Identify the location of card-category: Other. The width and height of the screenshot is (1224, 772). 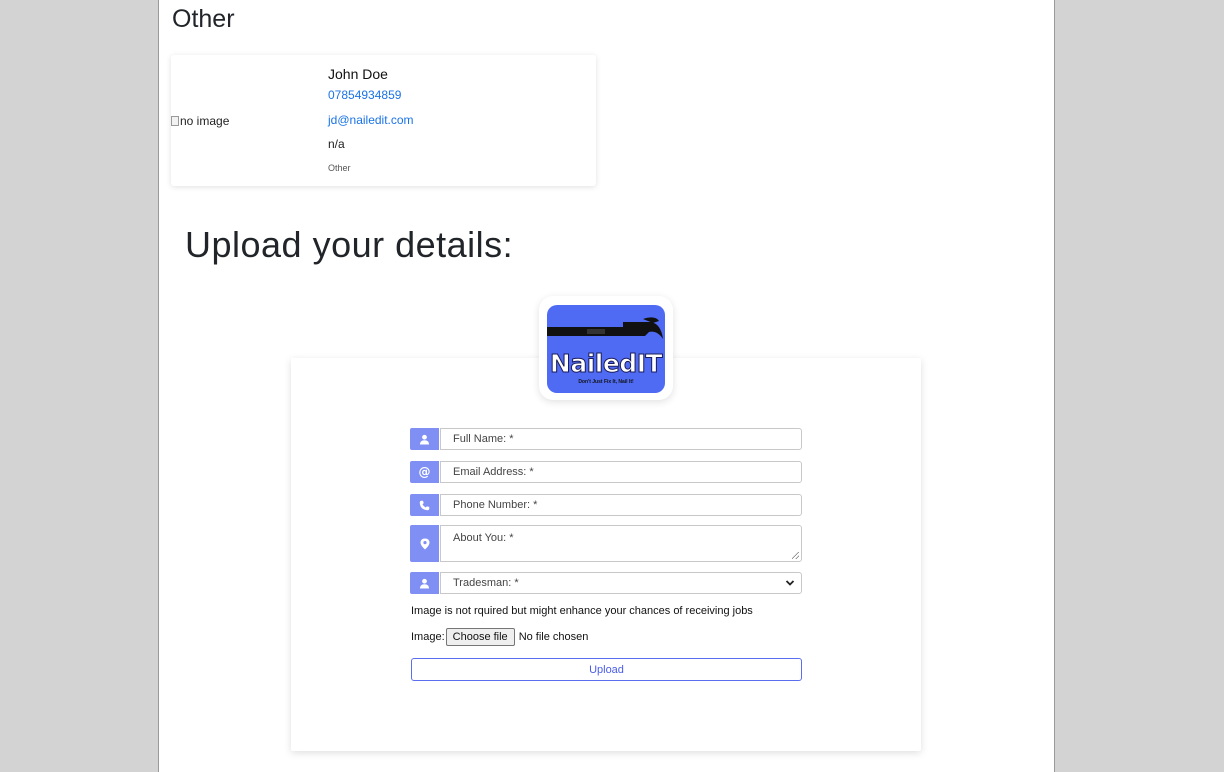
(339, 168).